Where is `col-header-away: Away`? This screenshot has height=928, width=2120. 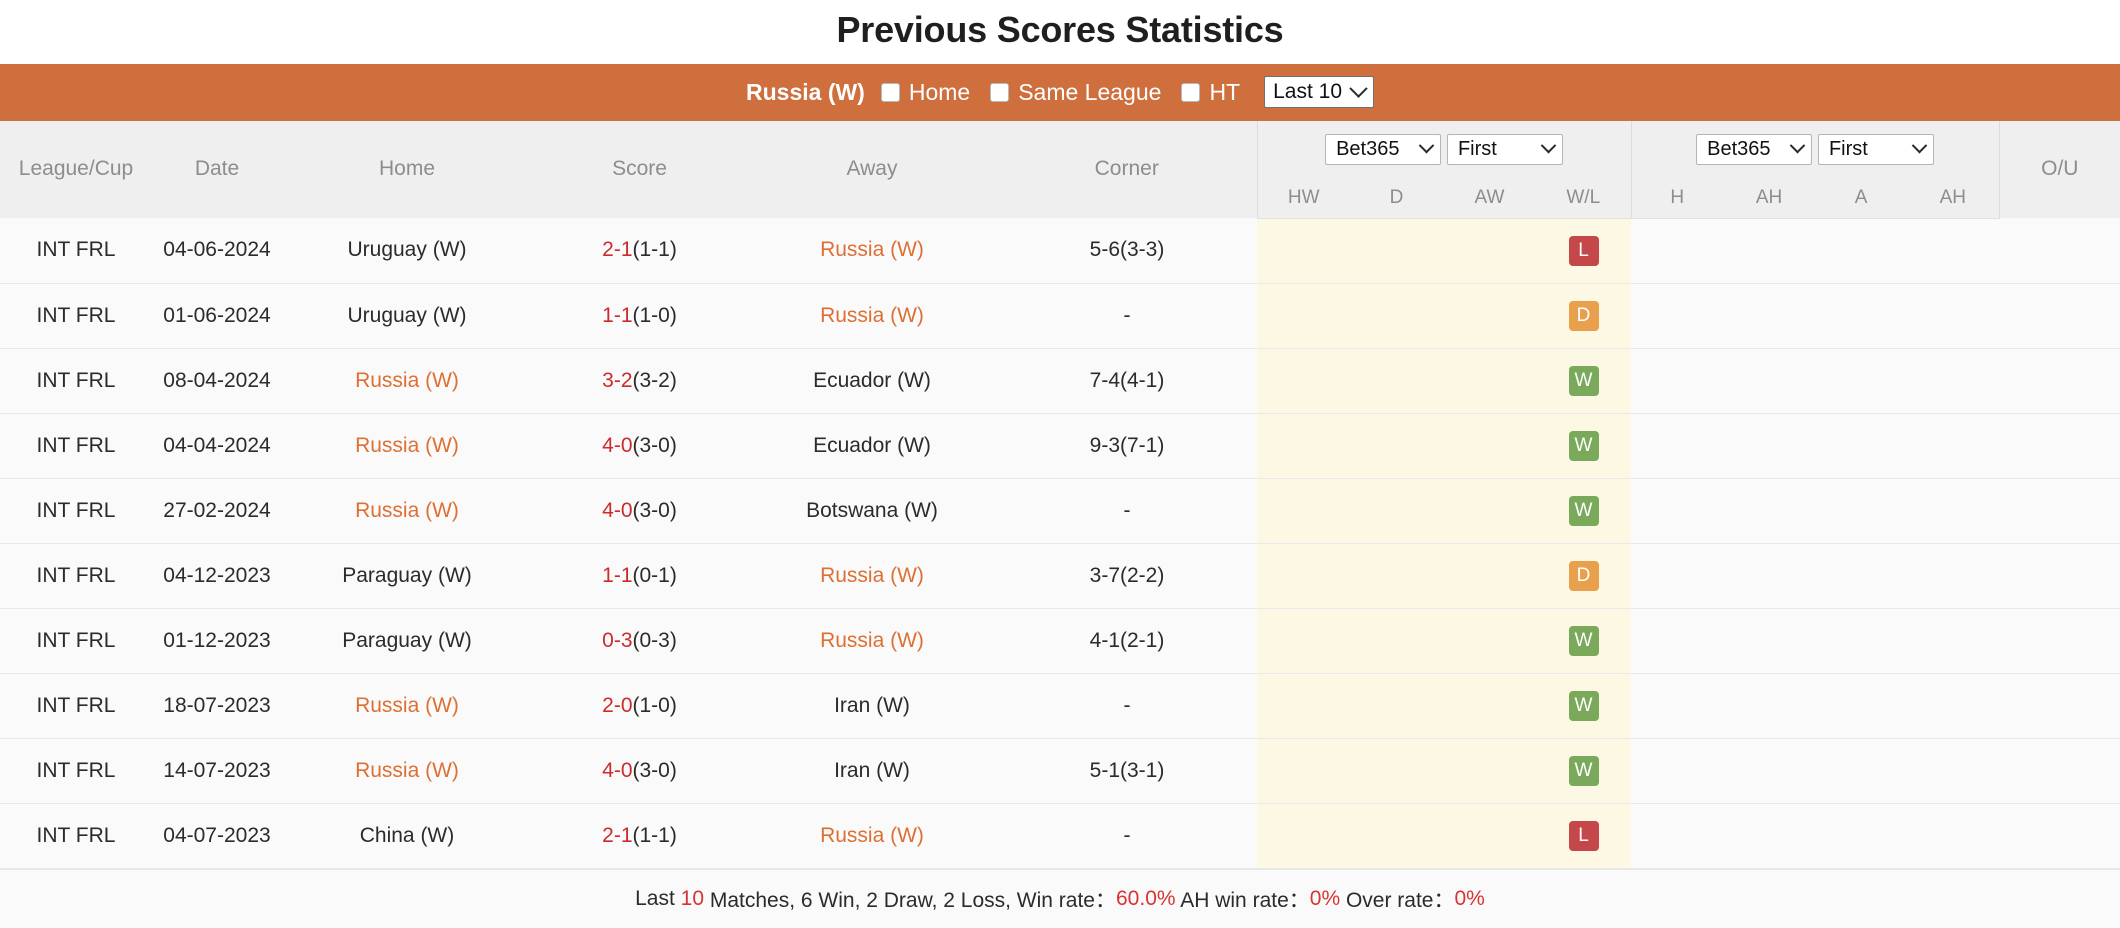 col-header-away: Away is located at coordinates (872, 169).